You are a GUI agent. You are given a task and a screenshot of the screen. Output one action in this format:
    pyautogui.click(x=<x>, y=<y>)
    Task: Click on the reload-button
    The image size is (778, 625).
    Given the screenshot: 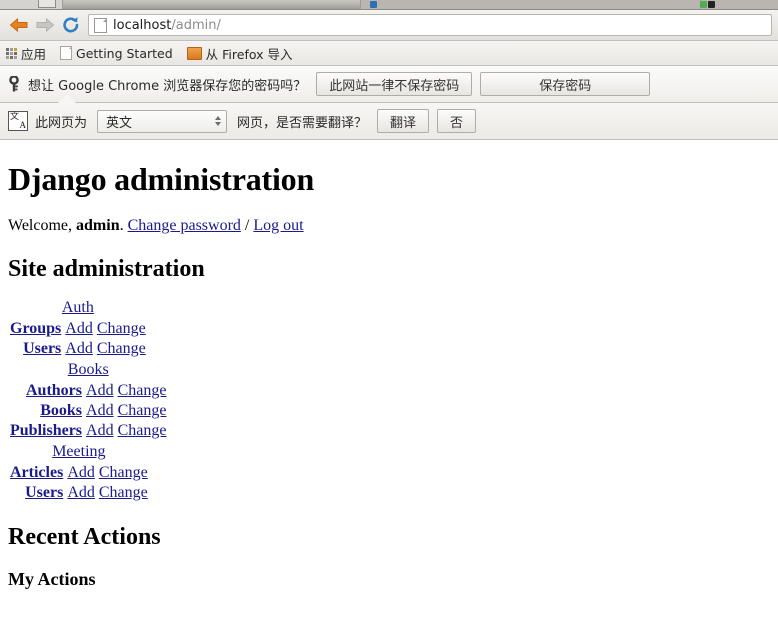 What is the action you would take?
    pyautogui.click(x=71, y=25)
    